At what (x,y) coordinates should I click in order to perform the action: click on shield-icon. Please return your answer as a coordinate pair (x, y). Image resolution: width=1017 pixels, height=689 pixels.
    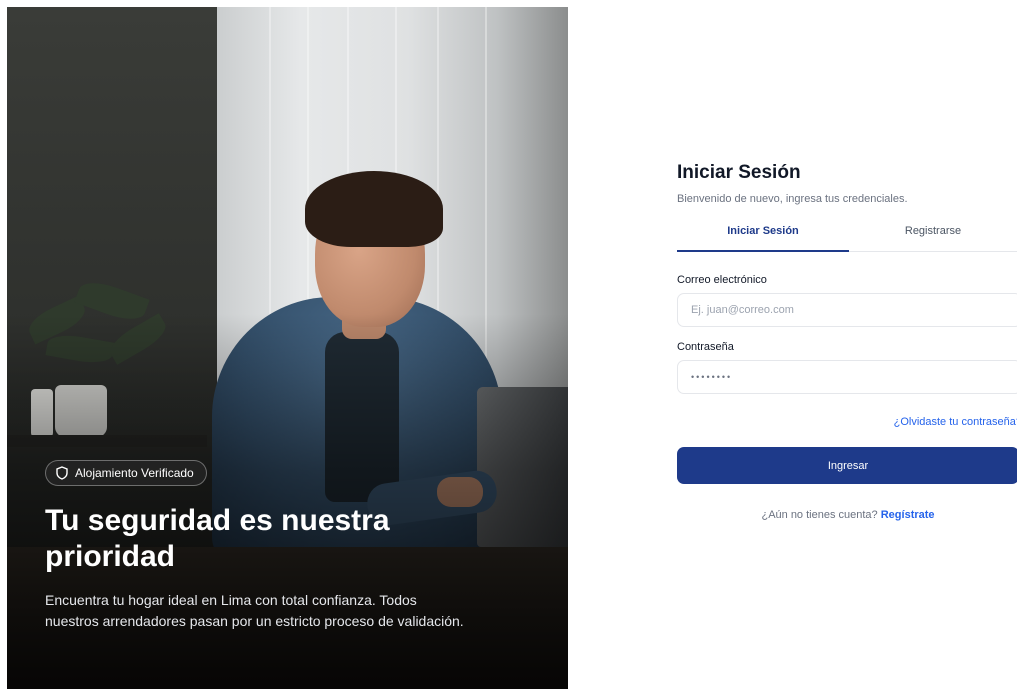
    Looking at the image, I should click on (62, 473).